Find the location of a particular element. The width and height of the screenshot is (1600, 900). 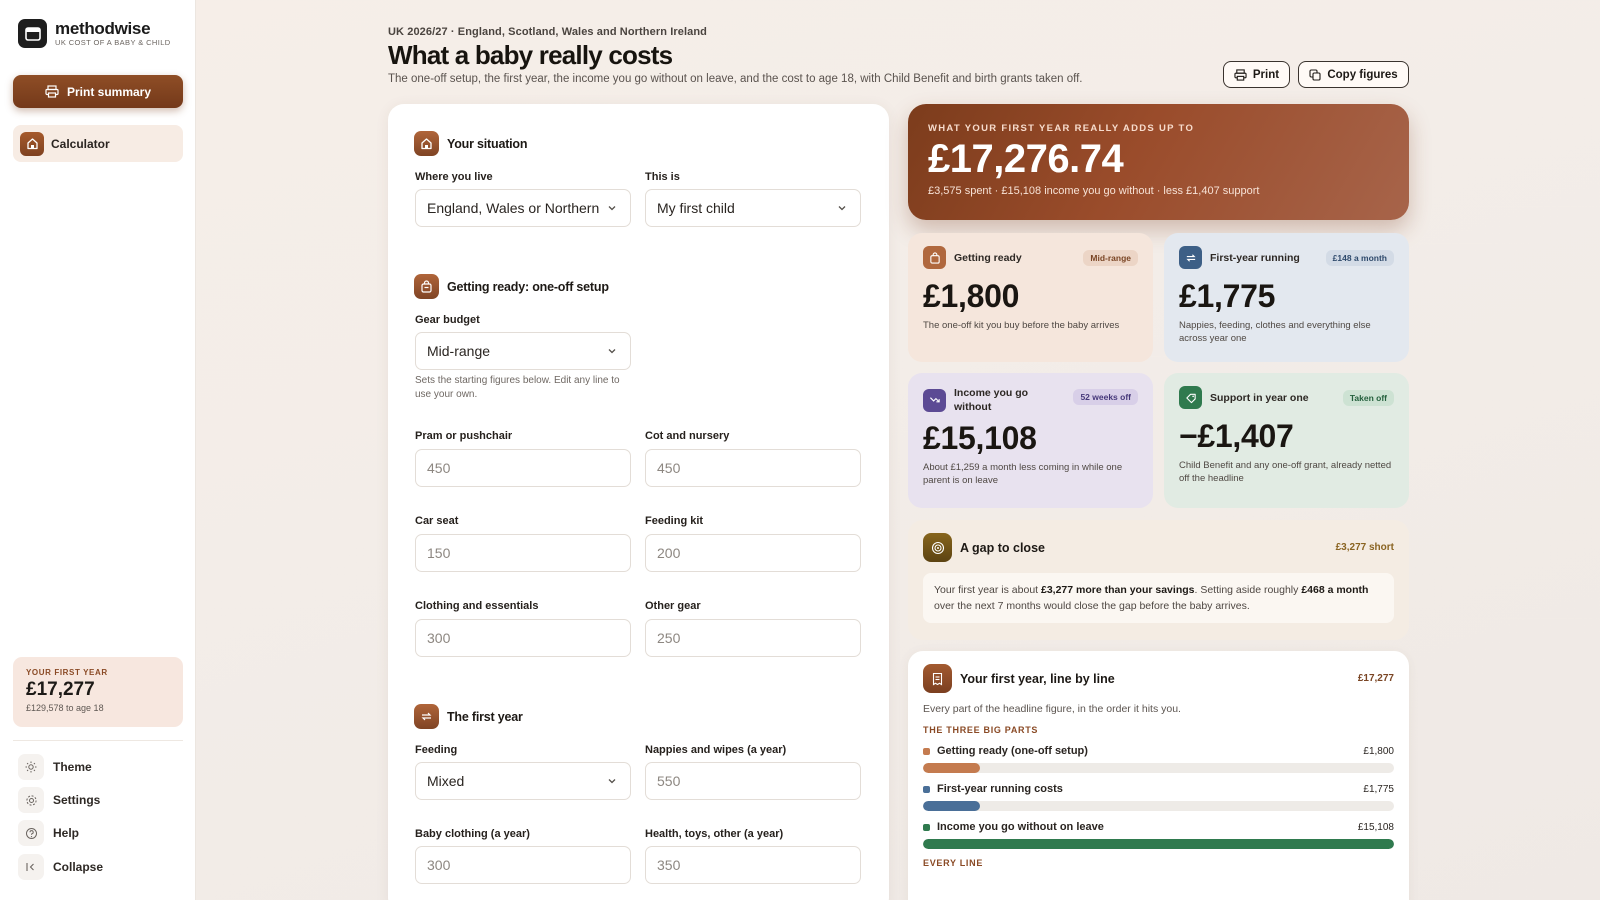

help-icon is located at coordinates (31, 833).